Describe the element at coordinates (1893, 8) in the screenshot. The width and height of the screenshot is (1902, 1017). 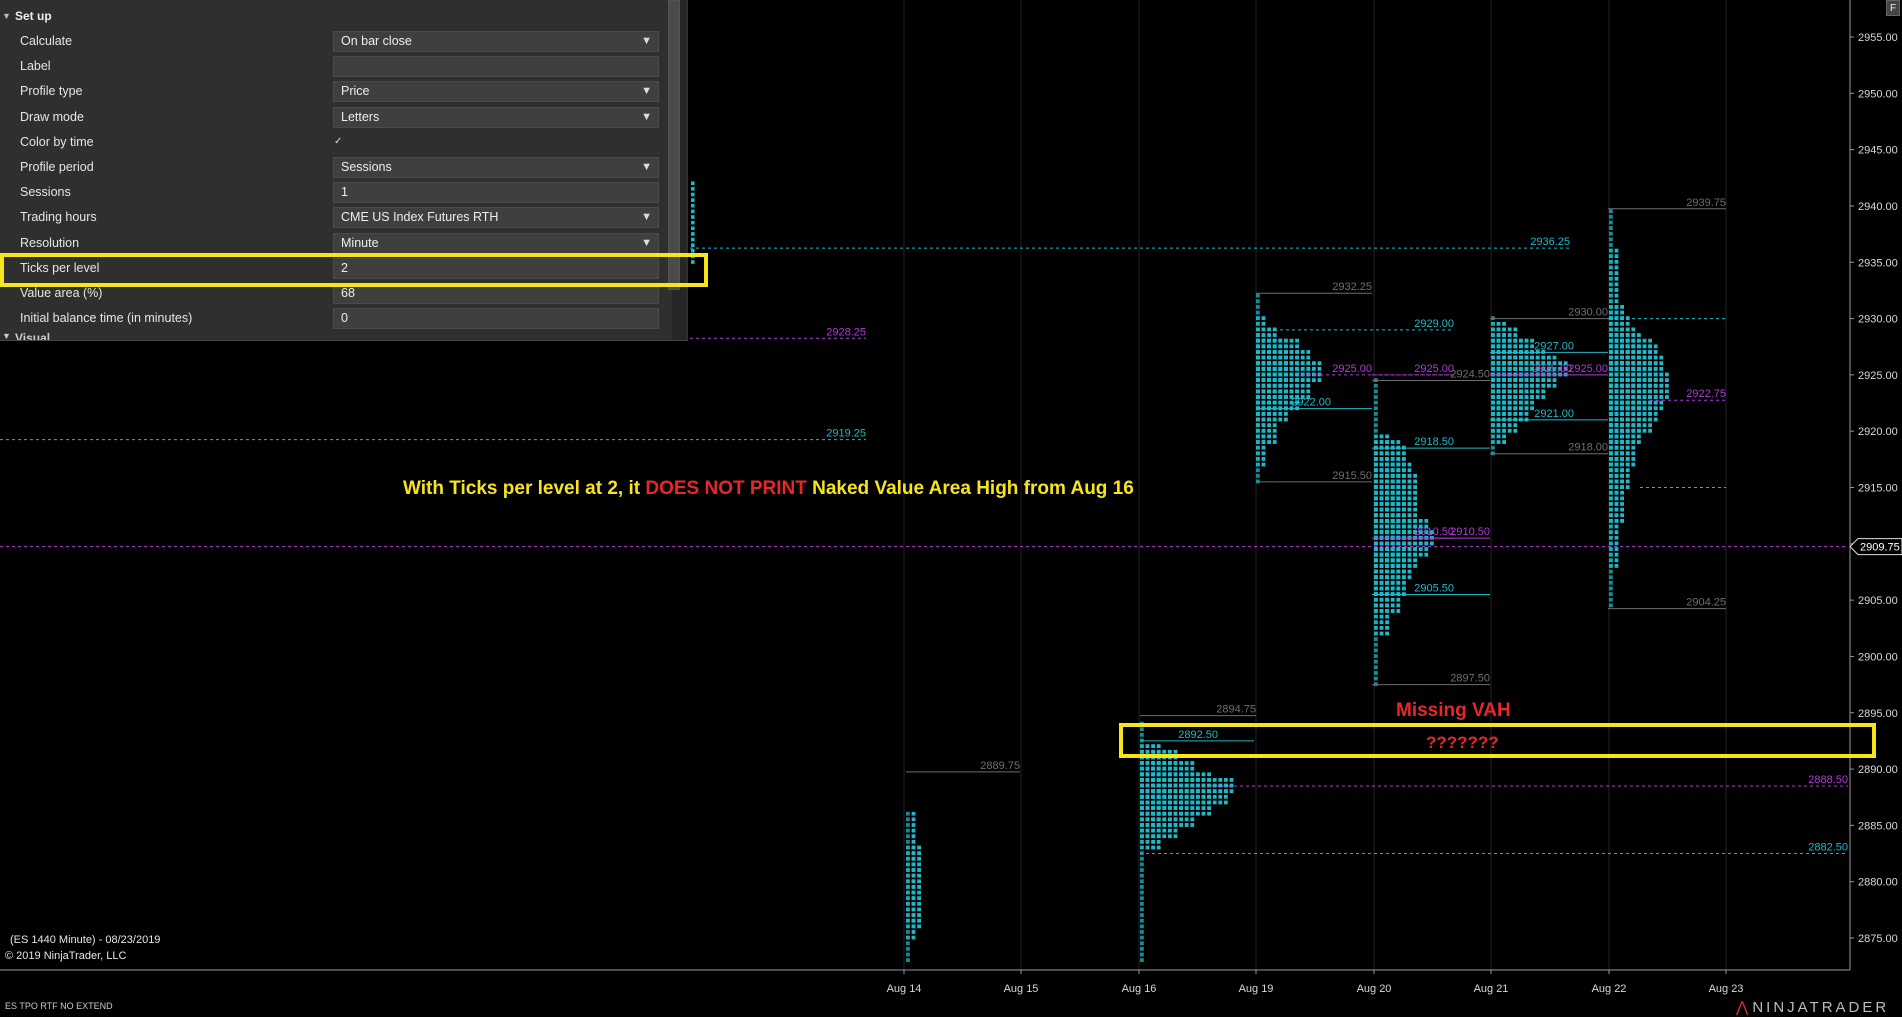
I see `corner-button: F` at that location.